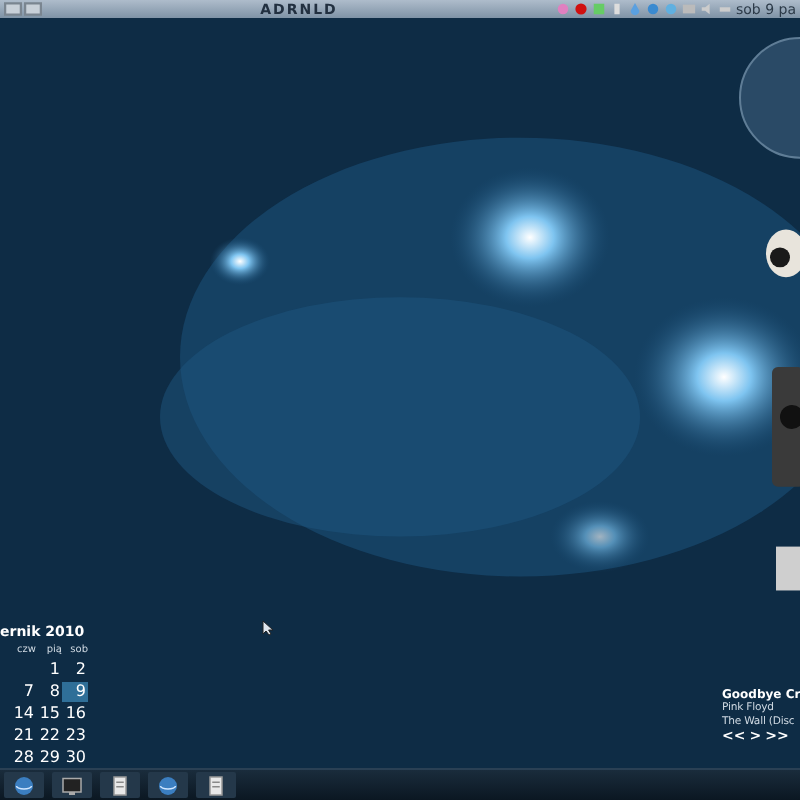  Describe the element at coordinates (23, 758) in the screenshot. I see `calendar-day: 28` at that location.